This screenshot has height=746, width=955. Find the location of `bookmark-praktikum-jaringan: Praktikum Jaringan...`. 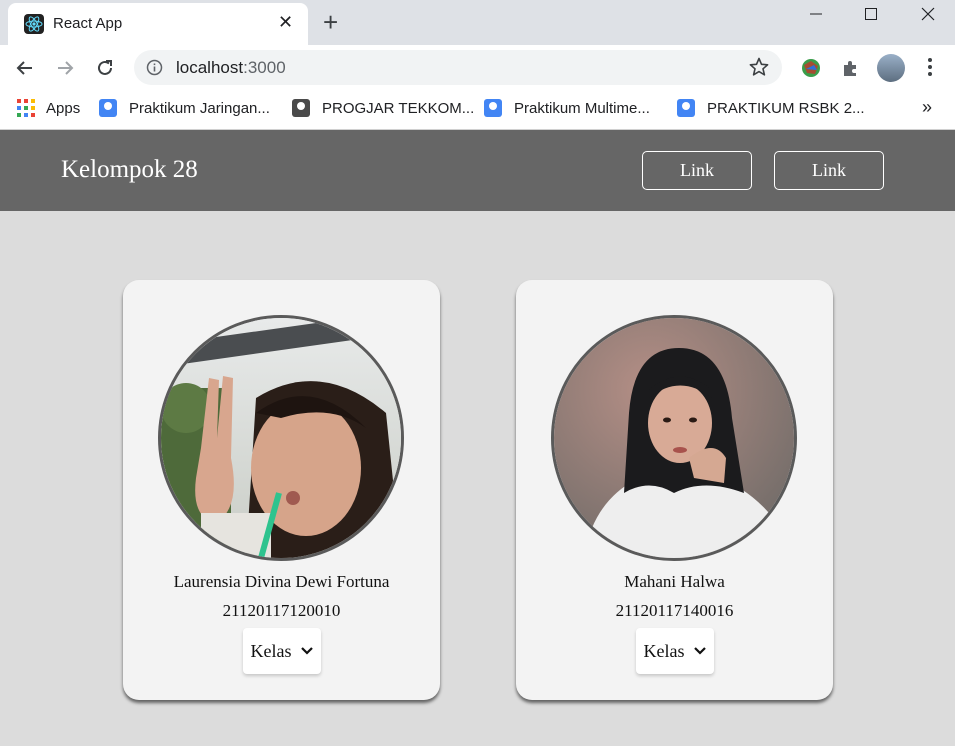

bookmark-praktikum-jaringan: Praktikum Jaringan... is located at coordinates (184, 108).